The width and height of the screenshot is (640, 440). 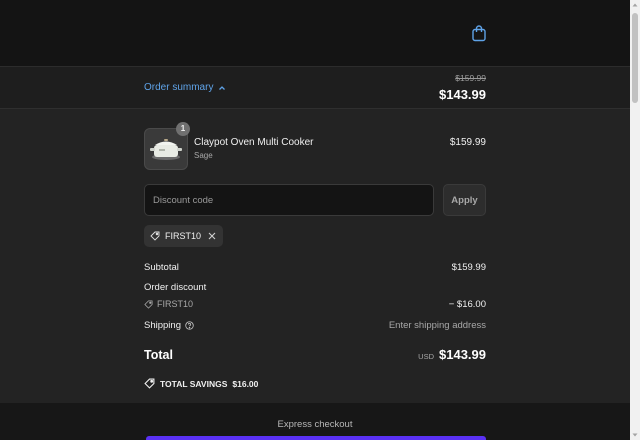 What do you see at coordinates (635, 220) in the screenshot?
I see `scrollbar` at bounding box center [635, 220].